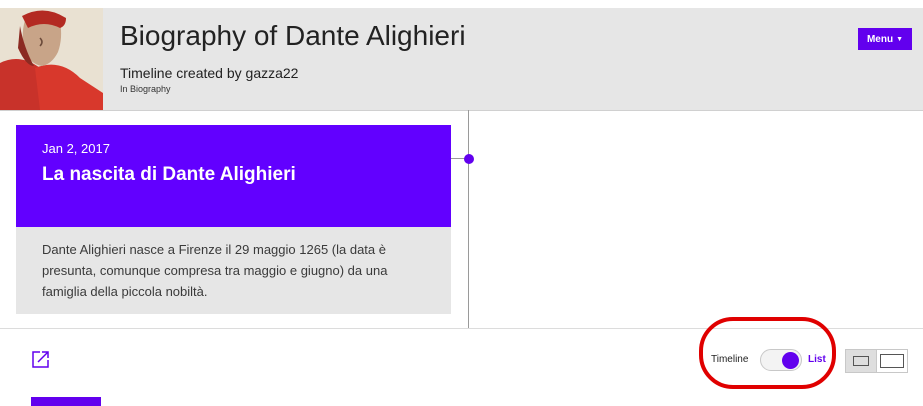 The width and height of the screenshot is (923, 406). What do you see at coordinates (293, 35) in the screenshot?
I see `page-title: Biography of Dante Alighieri` at bounding box center [293, 35].